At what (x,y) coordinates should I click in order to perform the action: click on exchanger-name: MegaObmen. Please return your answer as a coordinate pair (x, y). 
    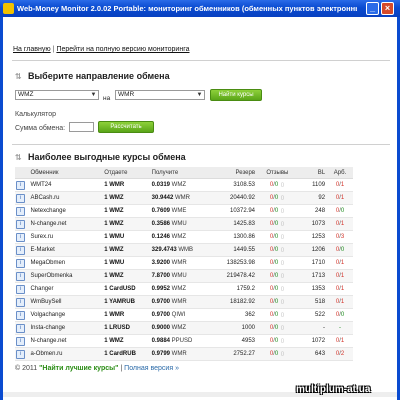
    Looking at the image, I should click on (65, 263).